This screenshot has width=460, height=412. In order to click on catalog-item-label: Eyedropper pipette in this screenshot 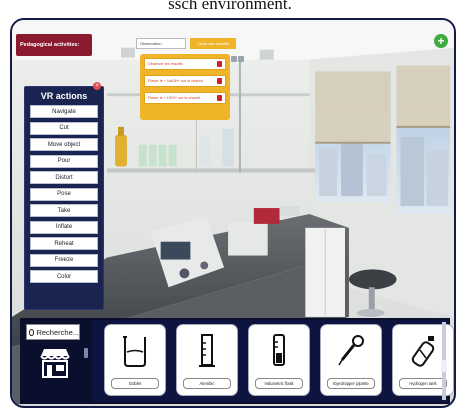, I will do `click(351, 383)`.